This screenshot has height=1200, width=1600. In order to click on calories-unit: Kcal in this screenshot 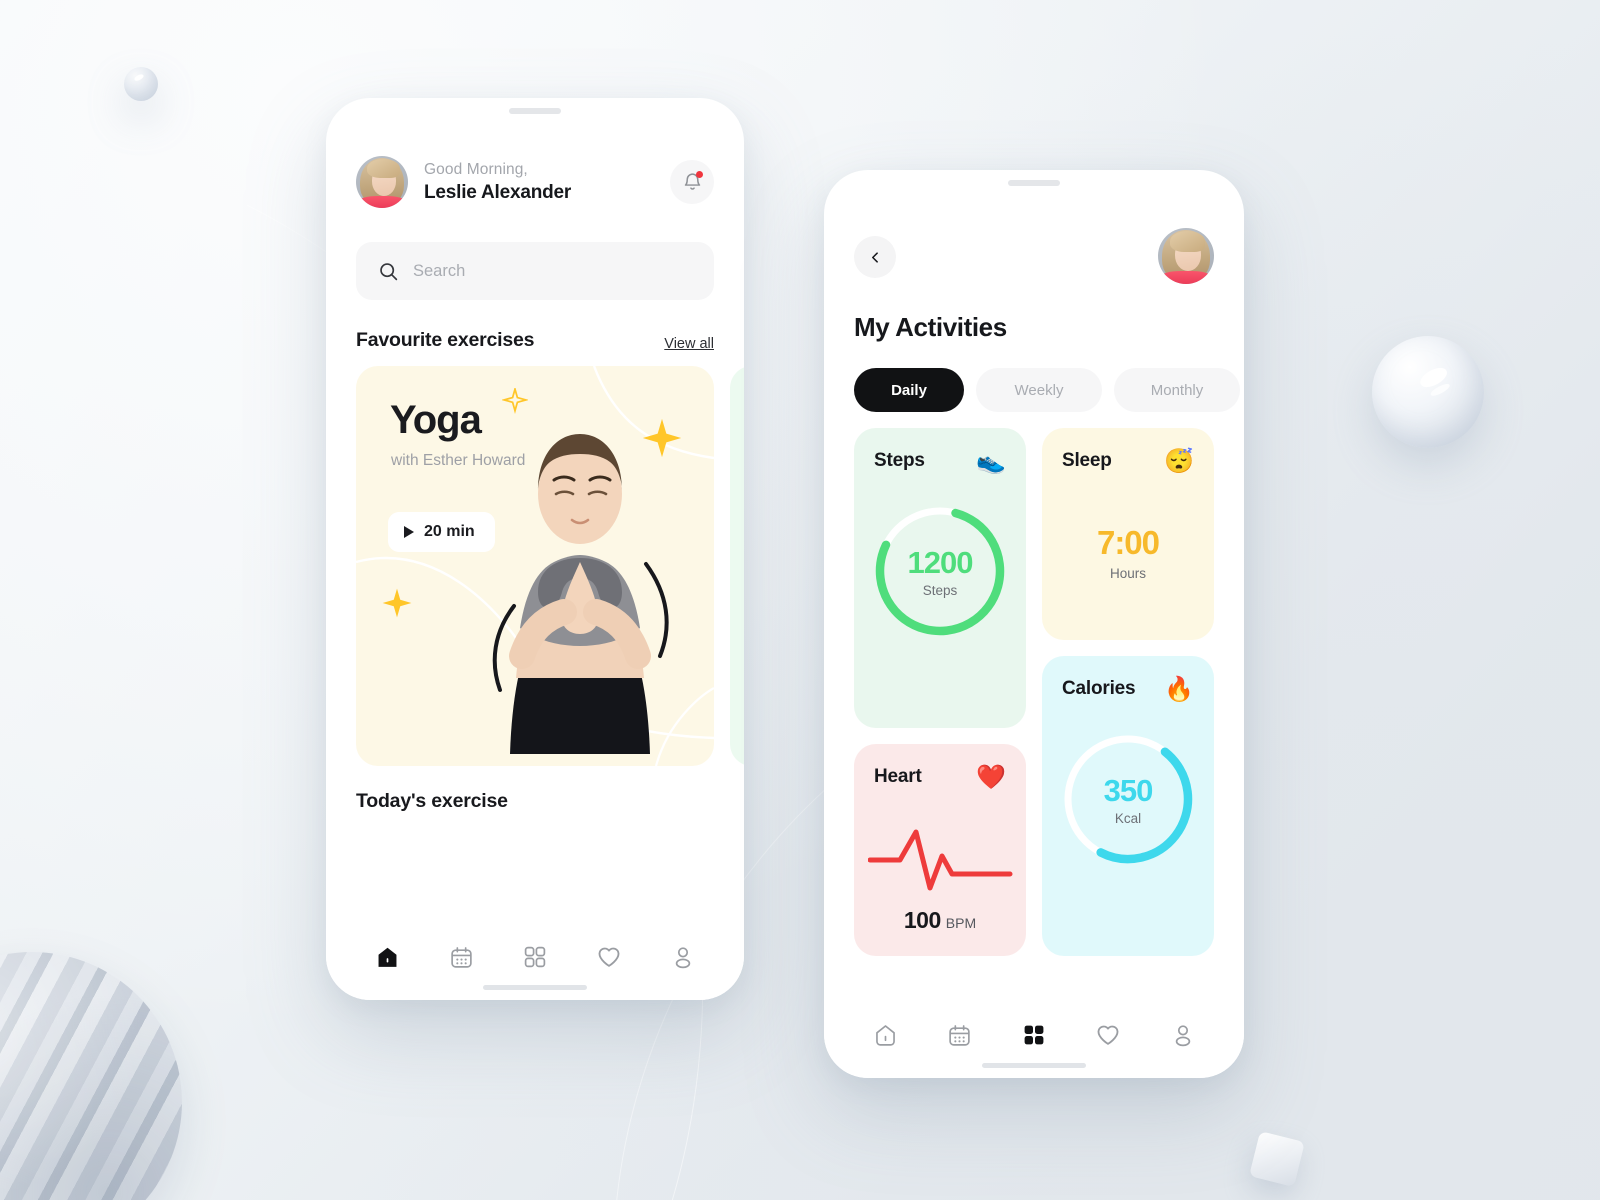, I will do `click(1128, 818)`.